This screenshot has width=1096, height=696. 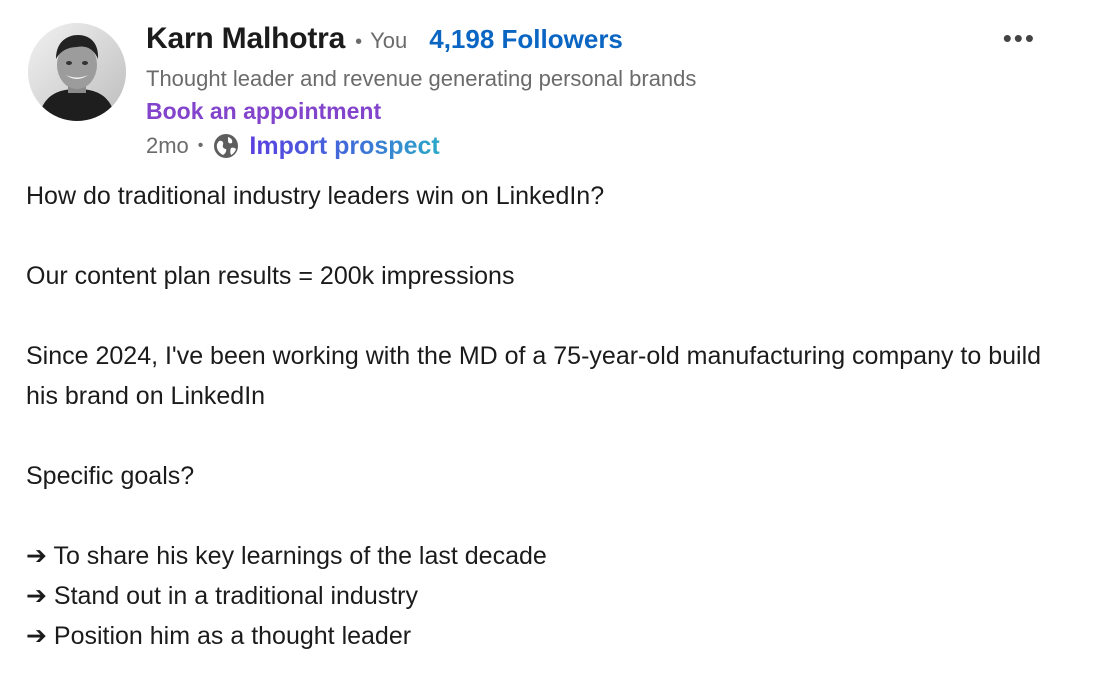 I want to click on book-appointment-link: Book an appointment, so click(x=421, y=111).